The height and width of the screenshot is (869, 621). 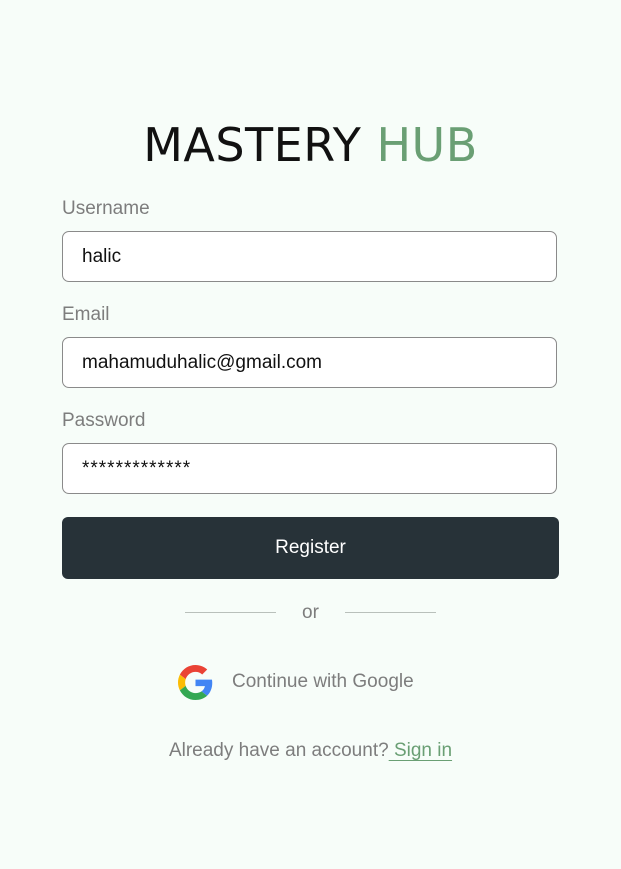 What do you see at coordinates (86, 314) in the screenshot?
I see `email-label: Email` at bounding box center [86, 314].